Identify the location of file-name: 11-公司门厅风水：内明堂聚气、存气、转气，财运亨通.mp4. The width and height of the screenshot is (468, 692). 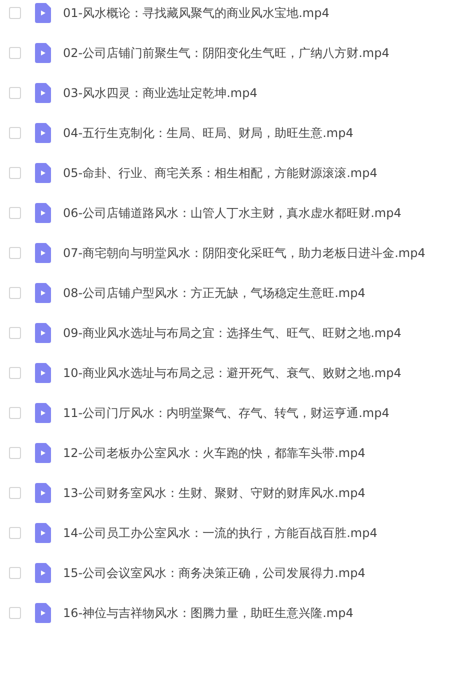
(226, 413).